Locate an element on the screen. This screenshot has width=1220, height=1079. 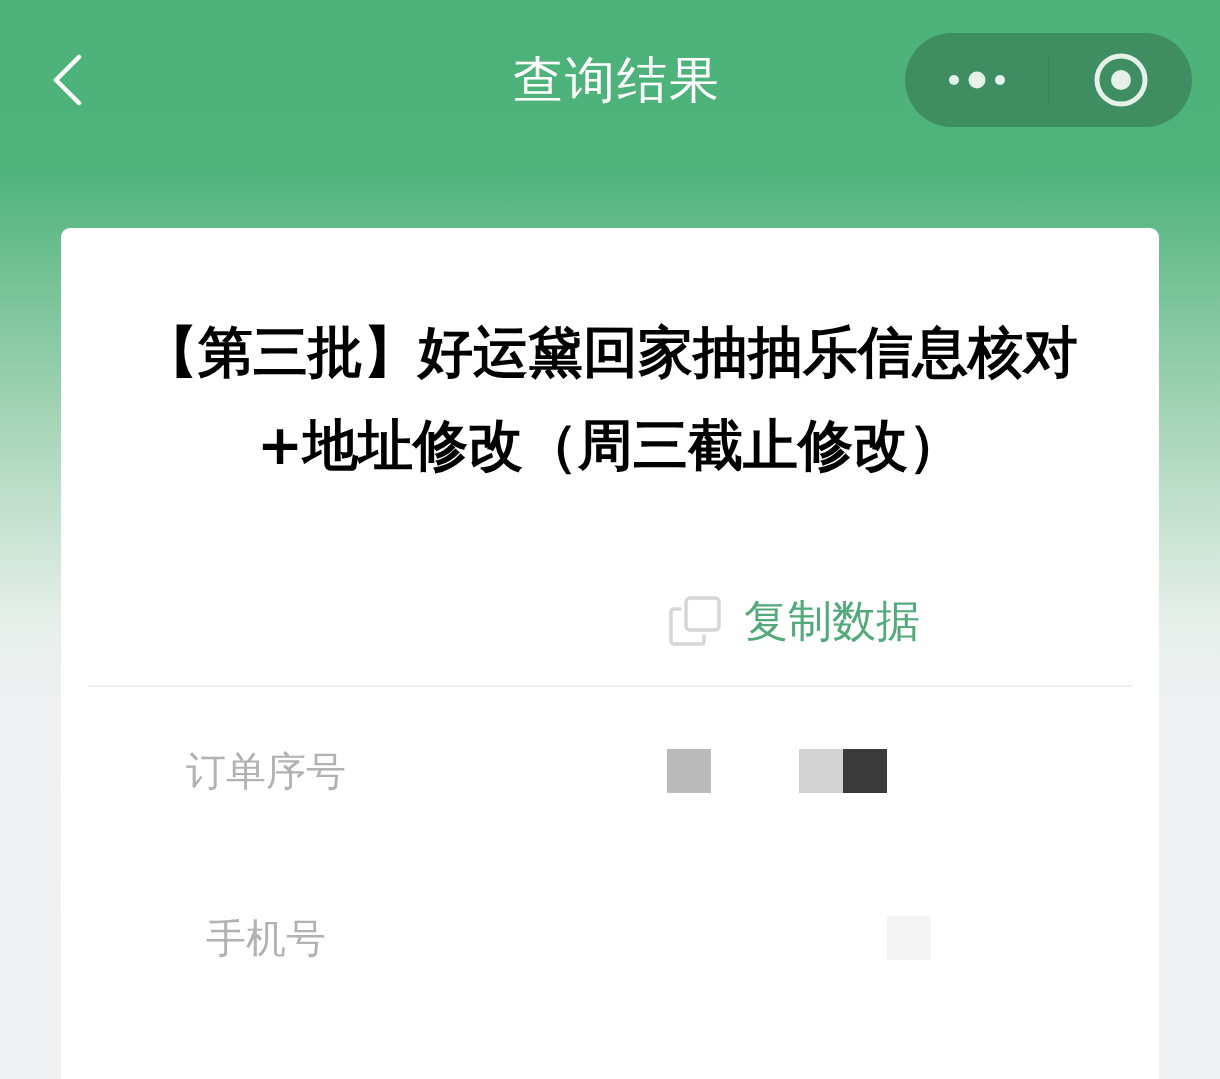
field-label: 订单序号 is located at coordinates (266, 771).